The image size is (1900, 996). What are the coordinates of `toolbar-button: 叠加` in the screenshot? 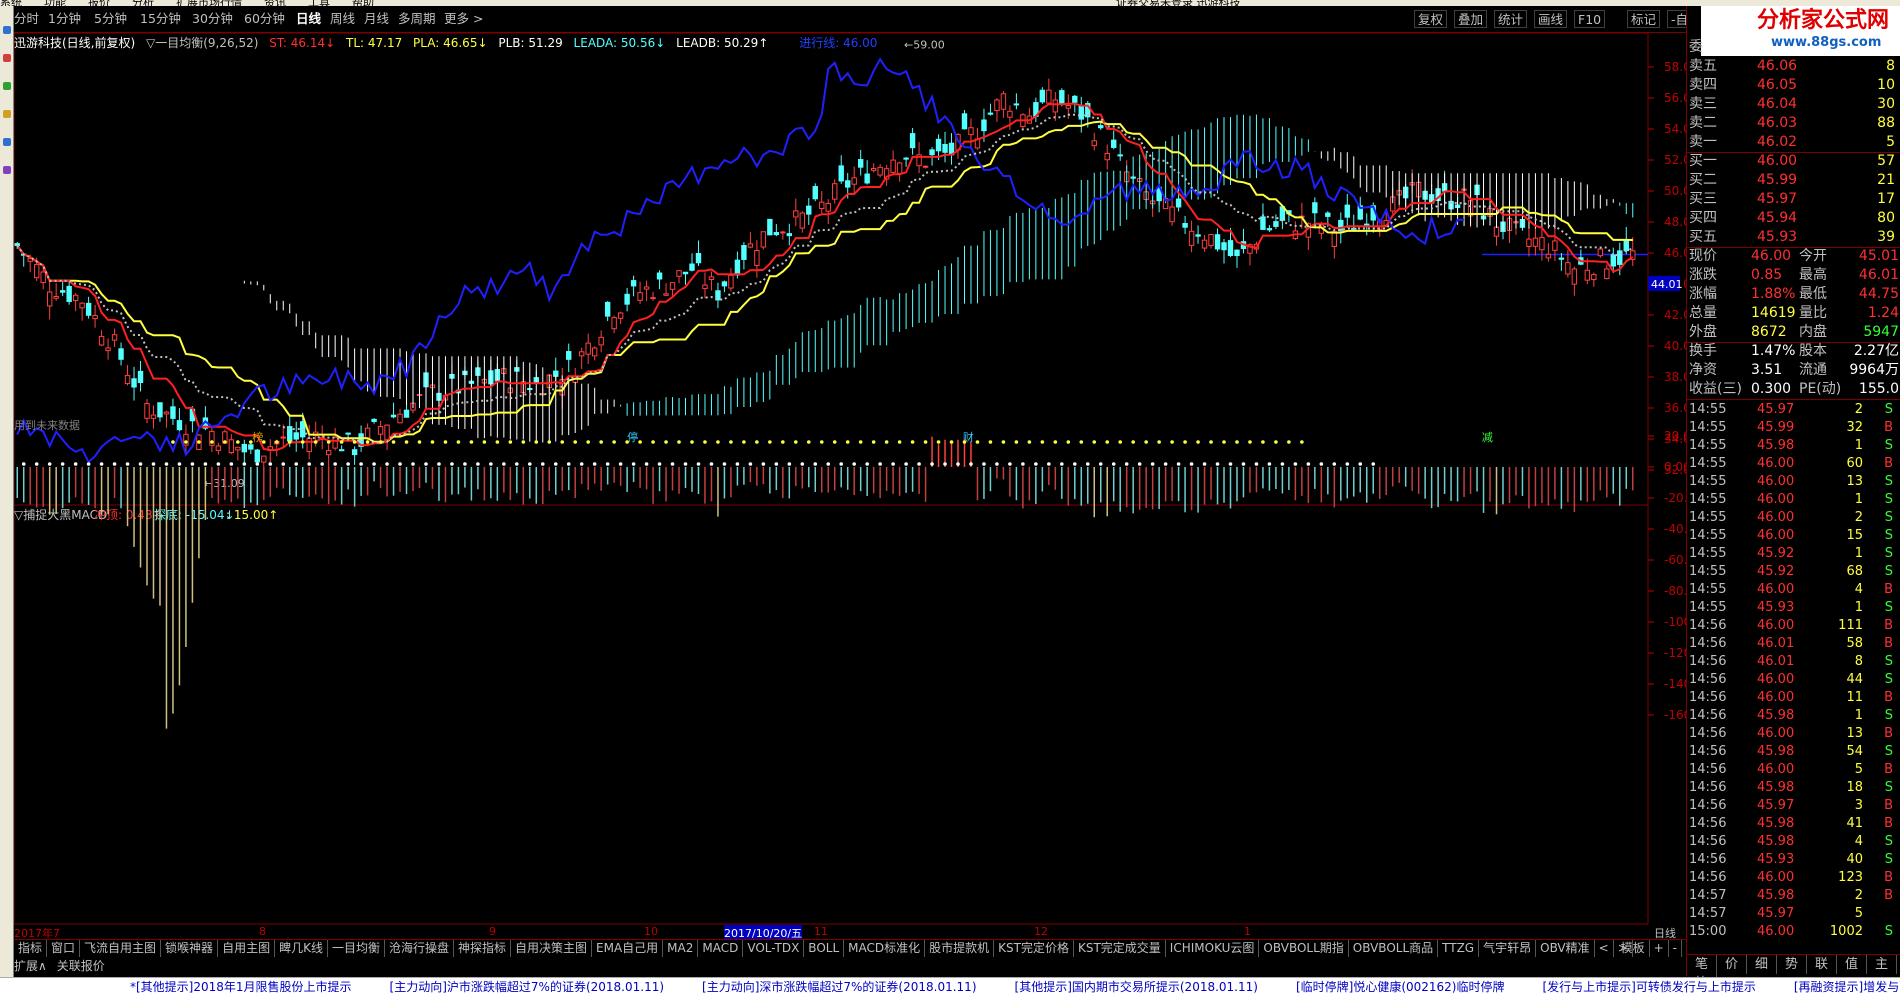 It's located at (1471, 19).